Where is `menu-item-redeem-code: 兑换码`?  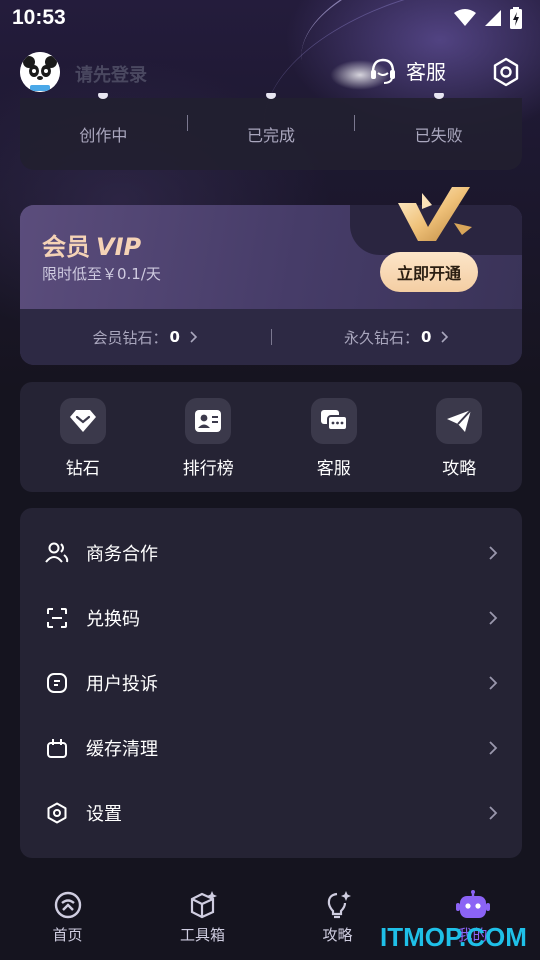
menu-item-redeem-code: 兑换码 is located at coordinates (271, 617).